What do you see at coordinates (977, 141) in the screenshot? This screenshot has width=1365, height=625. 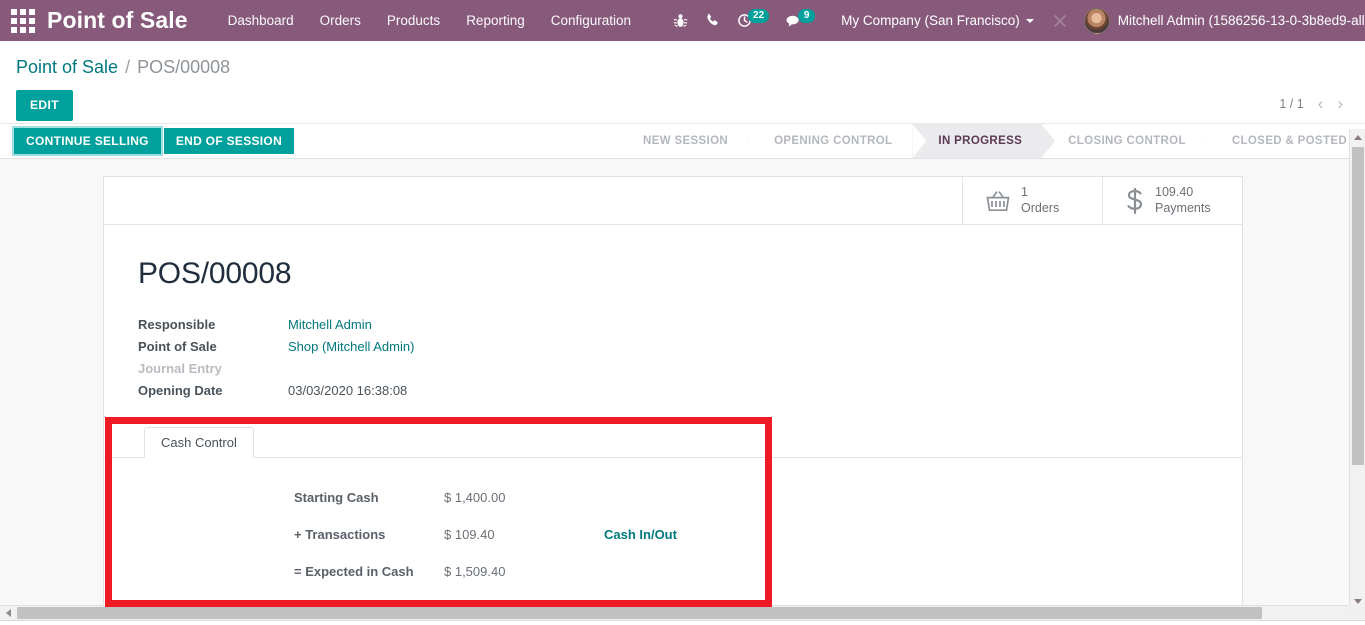 I see `status-step-in-progress: IN PROGRESS` at bounding box center [977, 141].